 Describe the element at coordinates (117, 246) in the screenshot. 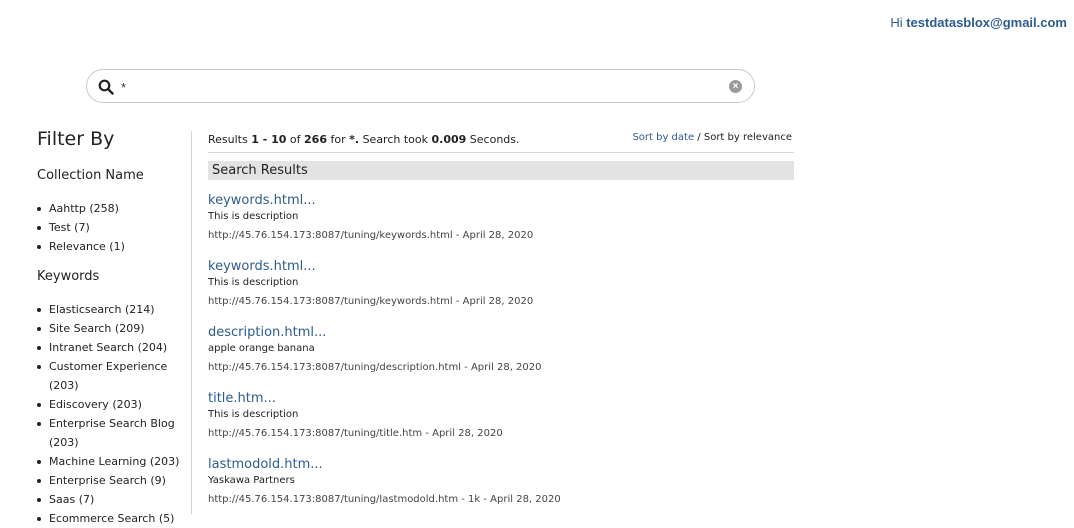

I see `filter-item: Relevance (1)` at that location.